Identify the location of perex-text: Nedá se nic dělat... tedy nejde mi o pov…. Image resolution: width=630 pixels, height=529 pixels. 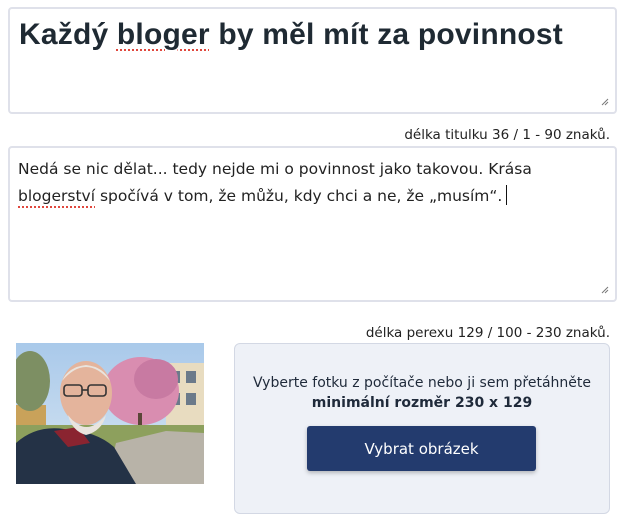
(275, 182).